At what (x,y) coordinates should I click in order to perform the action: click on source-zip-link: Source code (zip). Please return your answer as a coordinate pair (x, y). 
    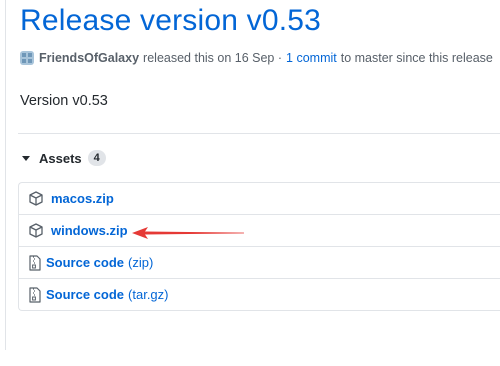
    Looking at the image, I should click on (99, 262).